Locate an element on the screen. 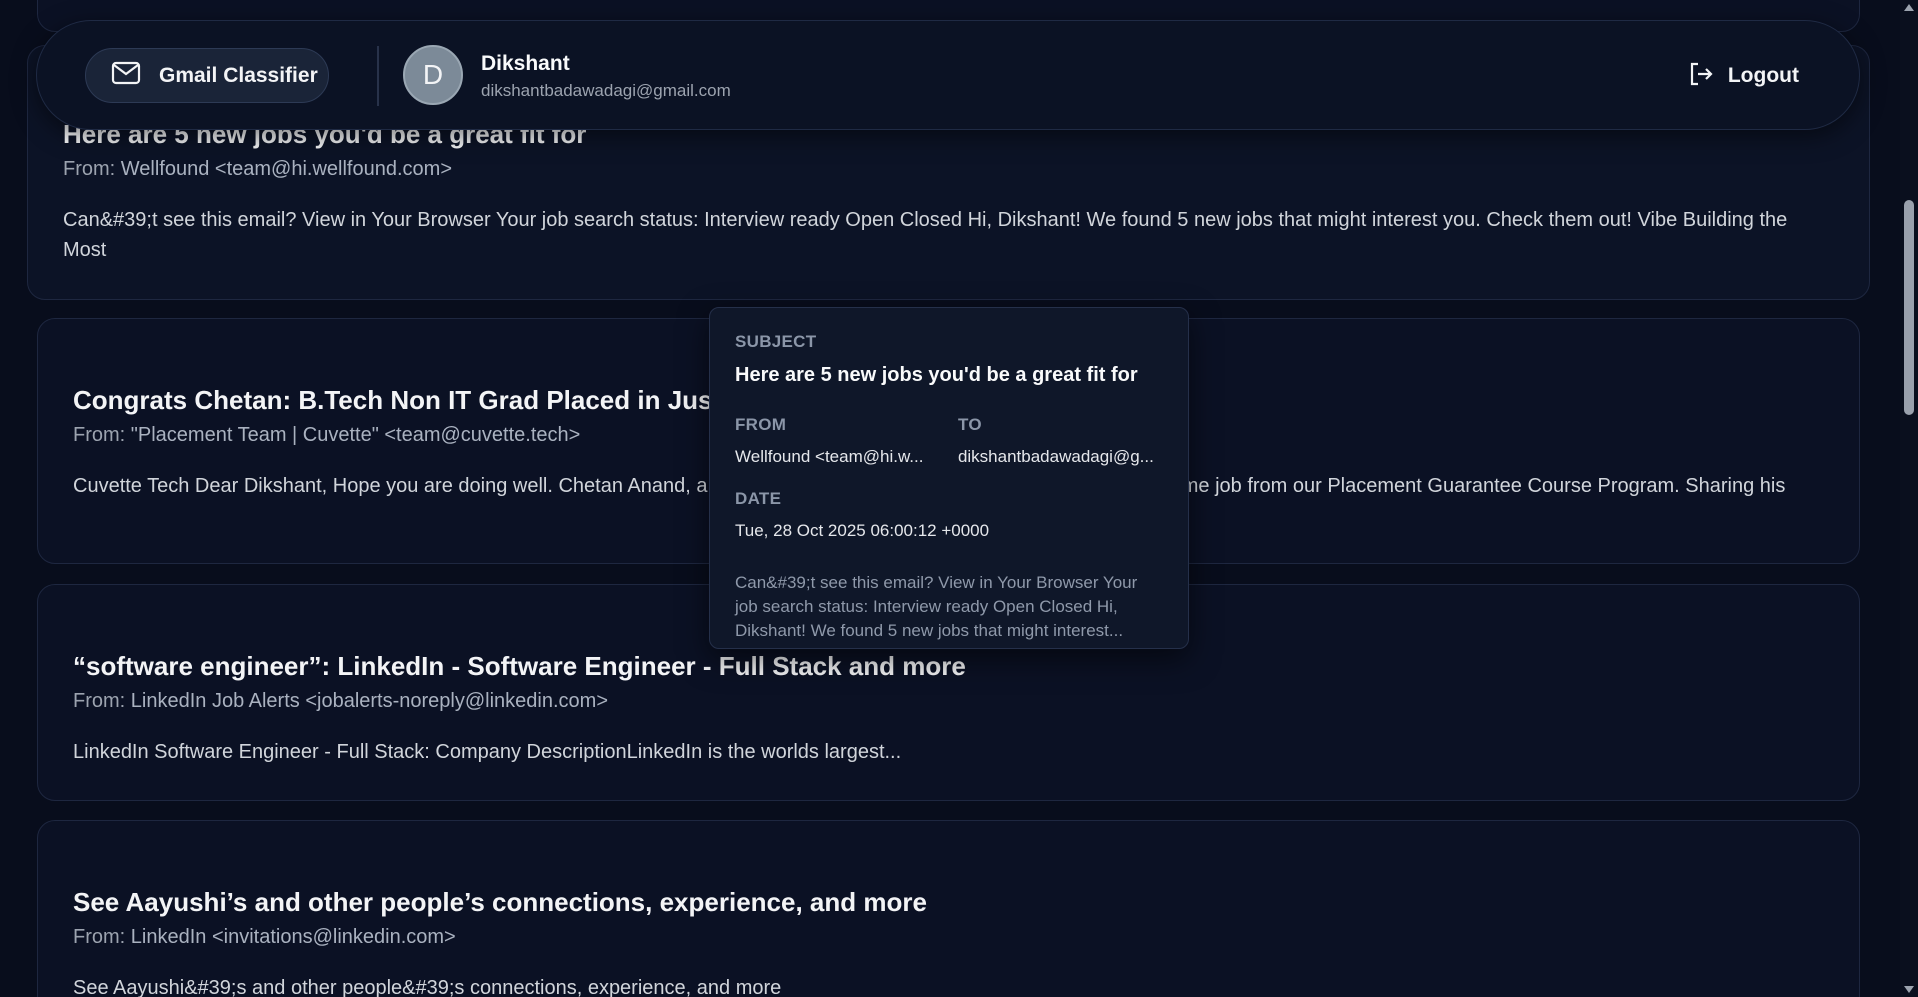 The width and height of the screenshot is (1918, 997). email-from: From: Wellfound <team@hi.wellfound.com> is located at coordinates (257, 169).